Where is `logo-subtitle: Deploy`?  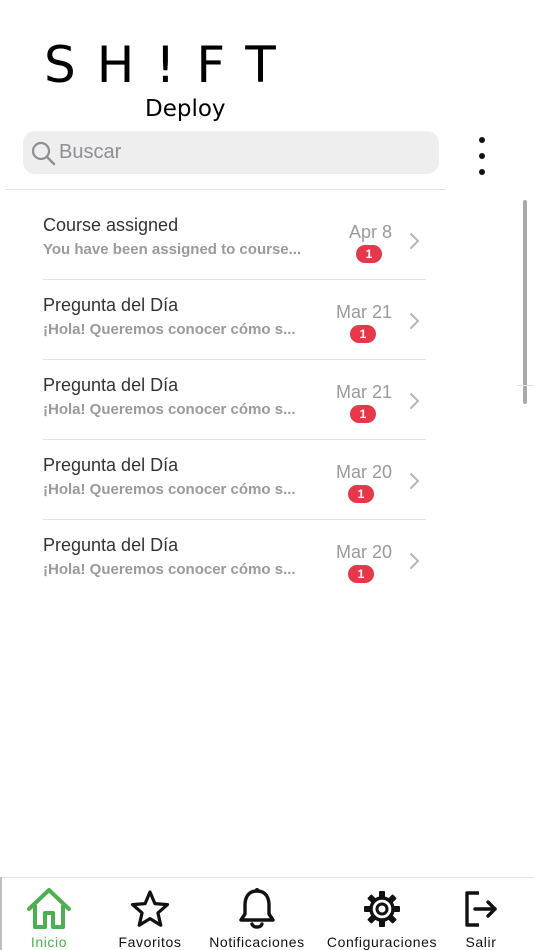
logo-subtitle: Deploy is located at coordinates (185, 109).